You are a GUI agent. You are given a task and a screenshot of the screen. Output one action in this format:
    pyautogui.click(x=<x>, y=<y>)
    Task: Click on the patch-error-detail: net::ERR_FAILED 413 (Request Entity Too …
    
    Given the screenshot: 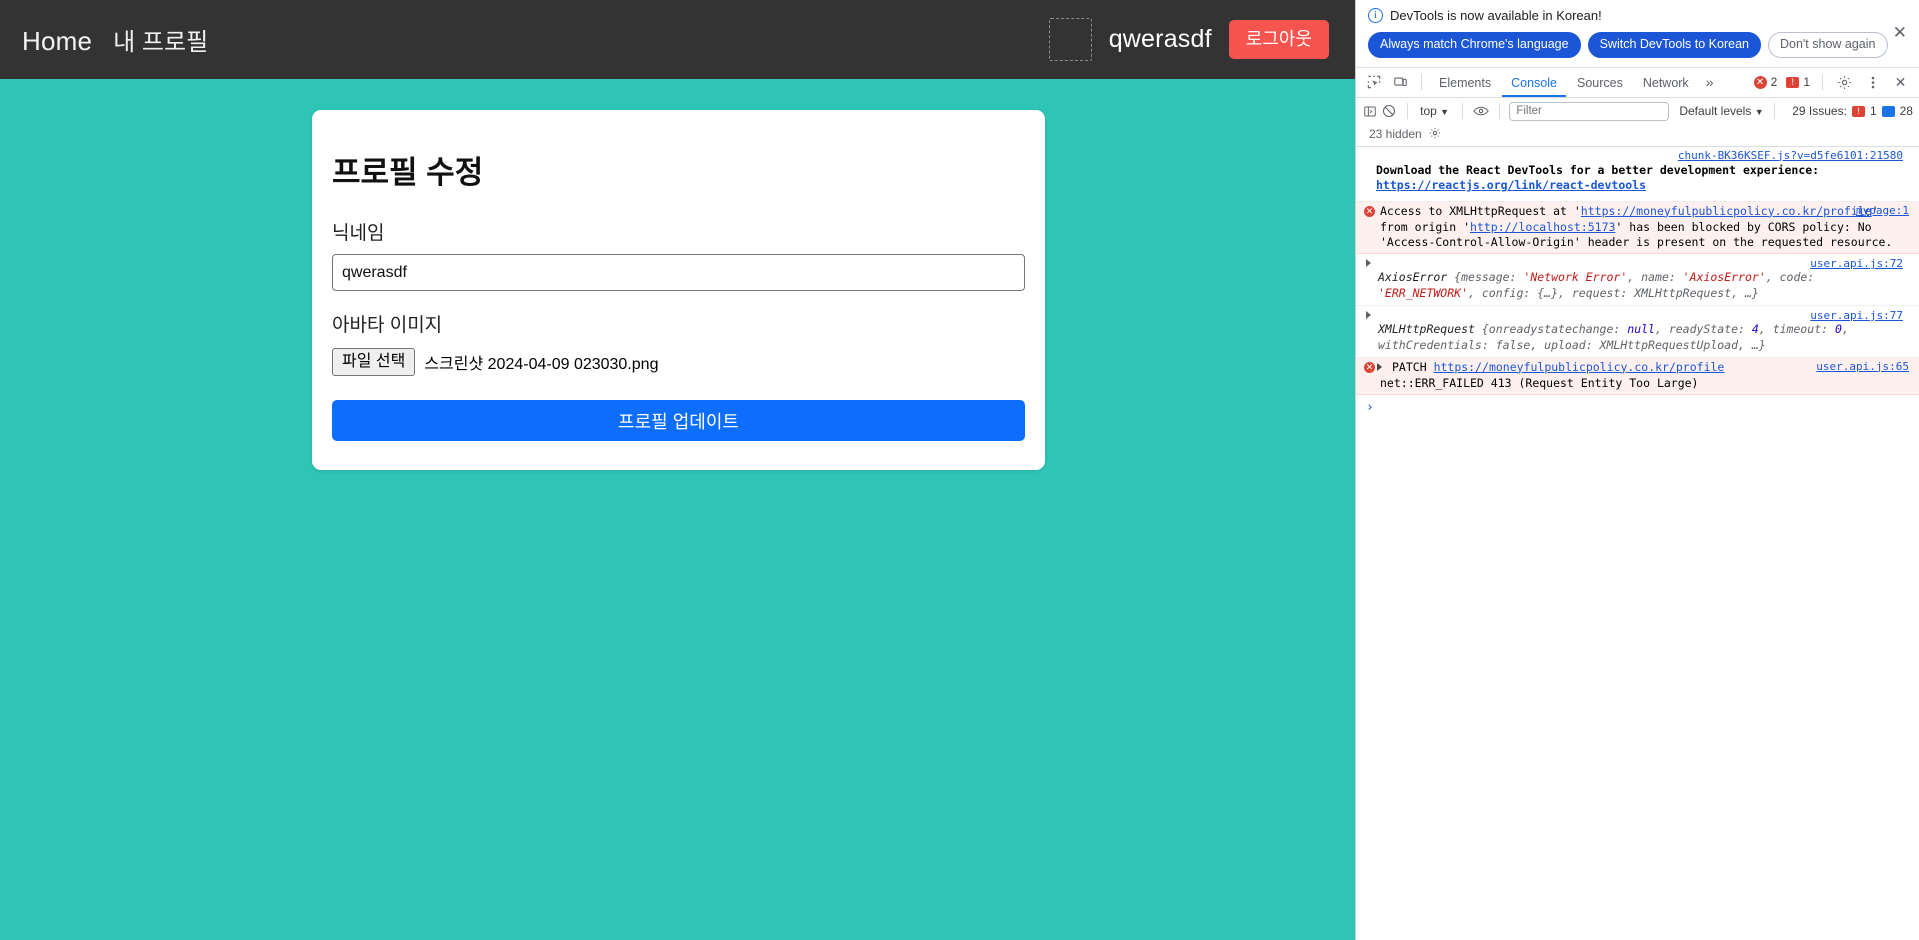 What is the action you would take?
    pyautogui.click(x=1539, y=382)
    